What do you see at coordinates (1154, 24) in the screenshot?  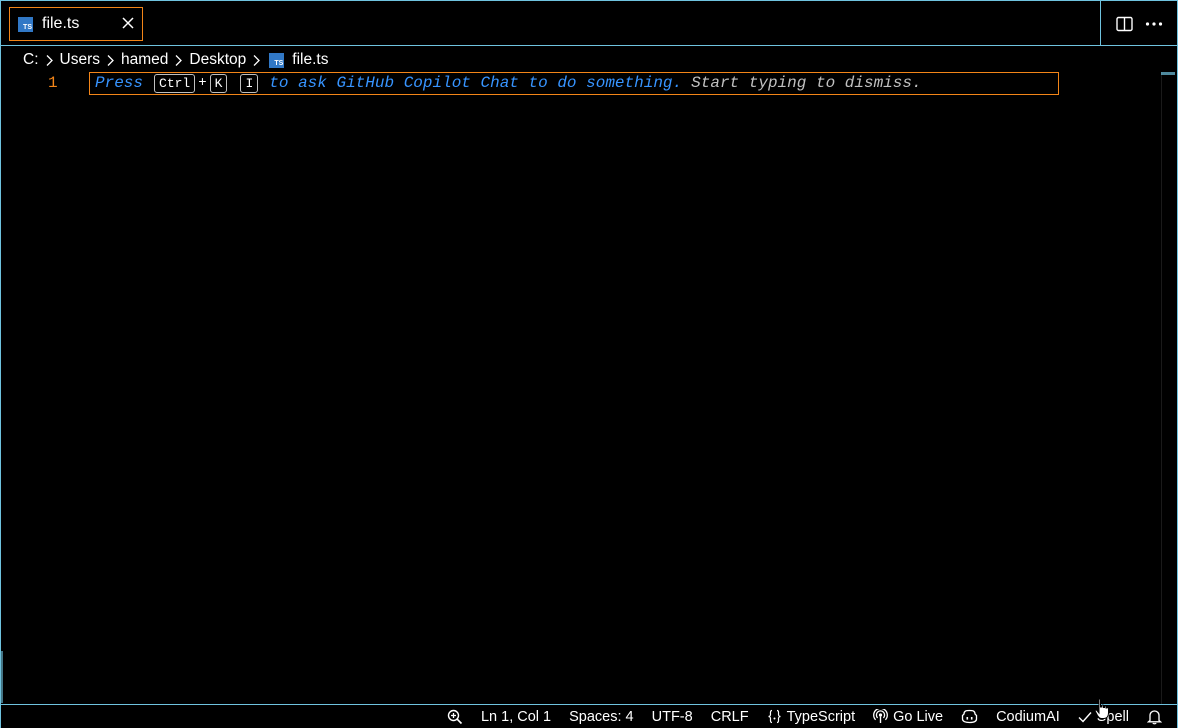 I see `ellipsis-icon` at bounding box center [1154, 24].